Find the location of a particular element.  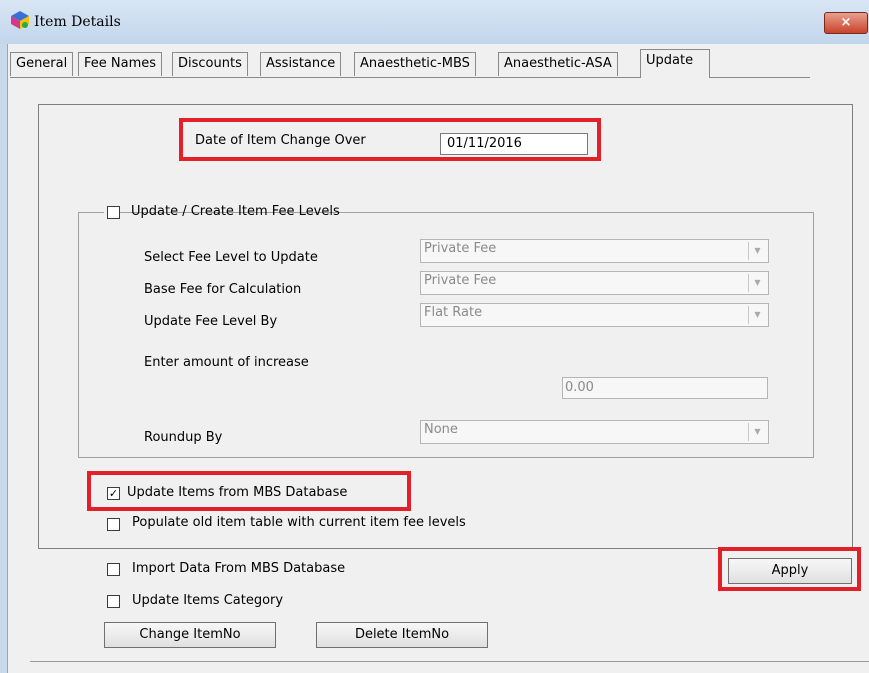

import-mbs-label: Import Data From MBS Database is located at coordinates (238, 568).